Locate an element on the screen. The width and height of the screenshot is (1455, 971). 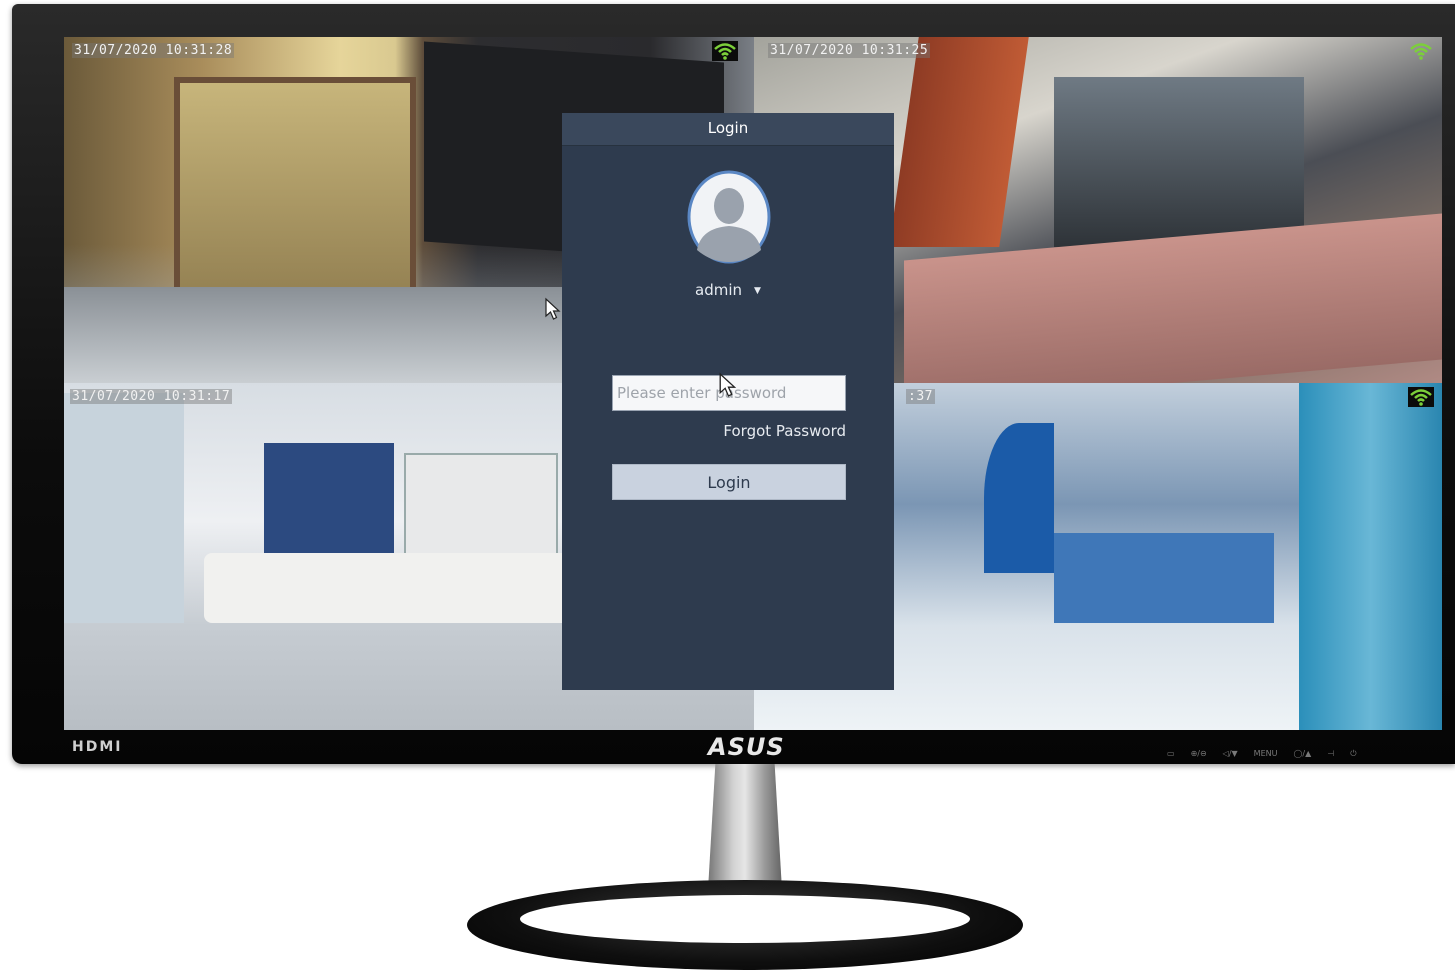
camera-timestamp: 31/07/2020 10:31:28 is located at coordinates (153, 50).